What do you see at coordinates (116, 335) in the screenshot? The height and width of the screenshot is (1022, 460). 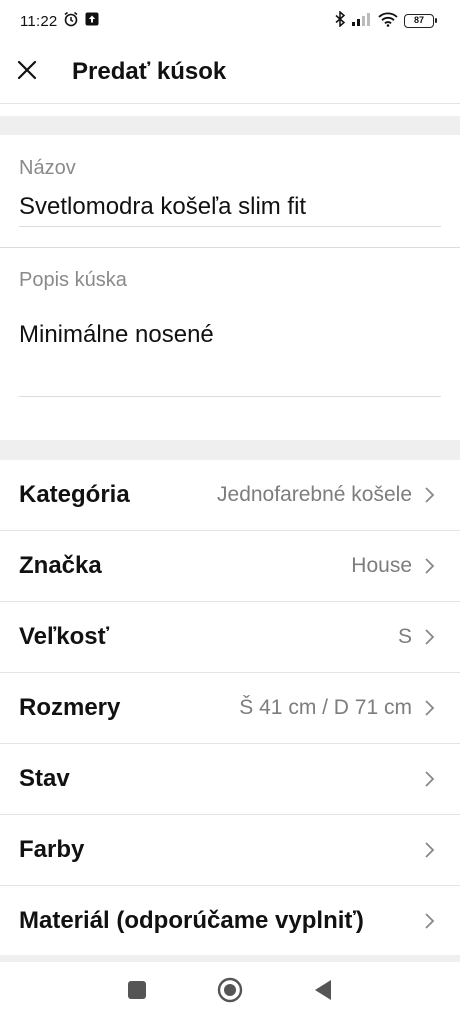 I see `description-field-value: Minimálne nosené` at bounding box center [116, 335].